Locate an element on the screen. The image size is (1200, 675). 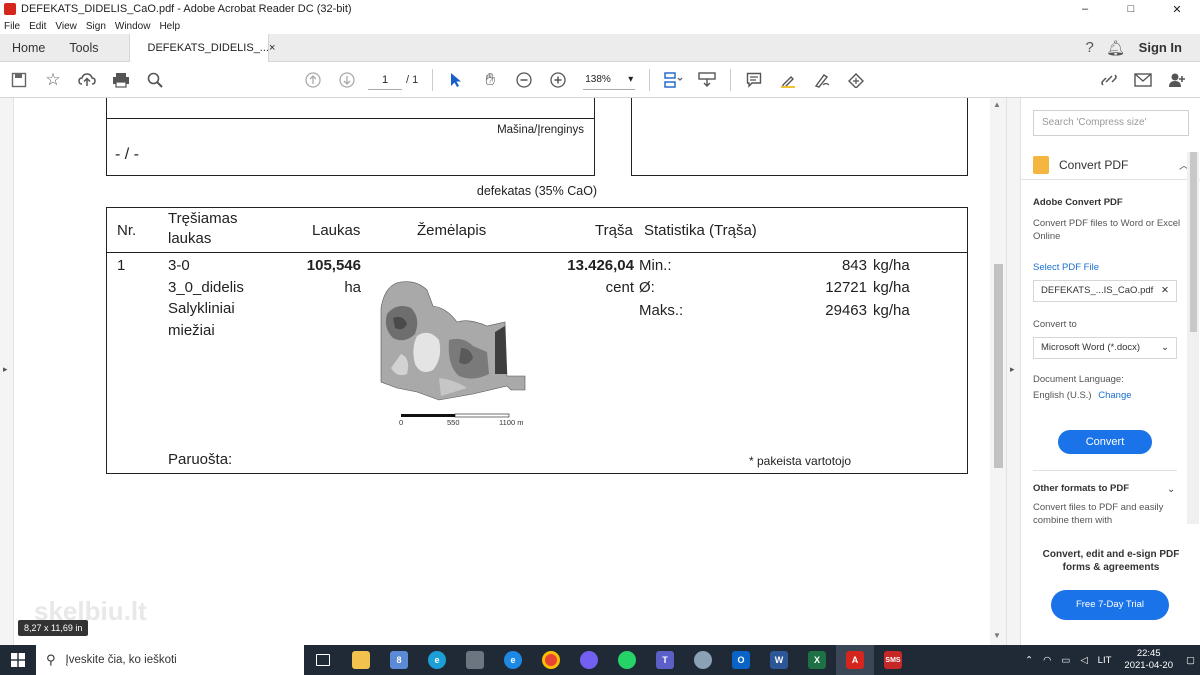
wifi-icon: ◠ is located at coordinates (1047, 660).